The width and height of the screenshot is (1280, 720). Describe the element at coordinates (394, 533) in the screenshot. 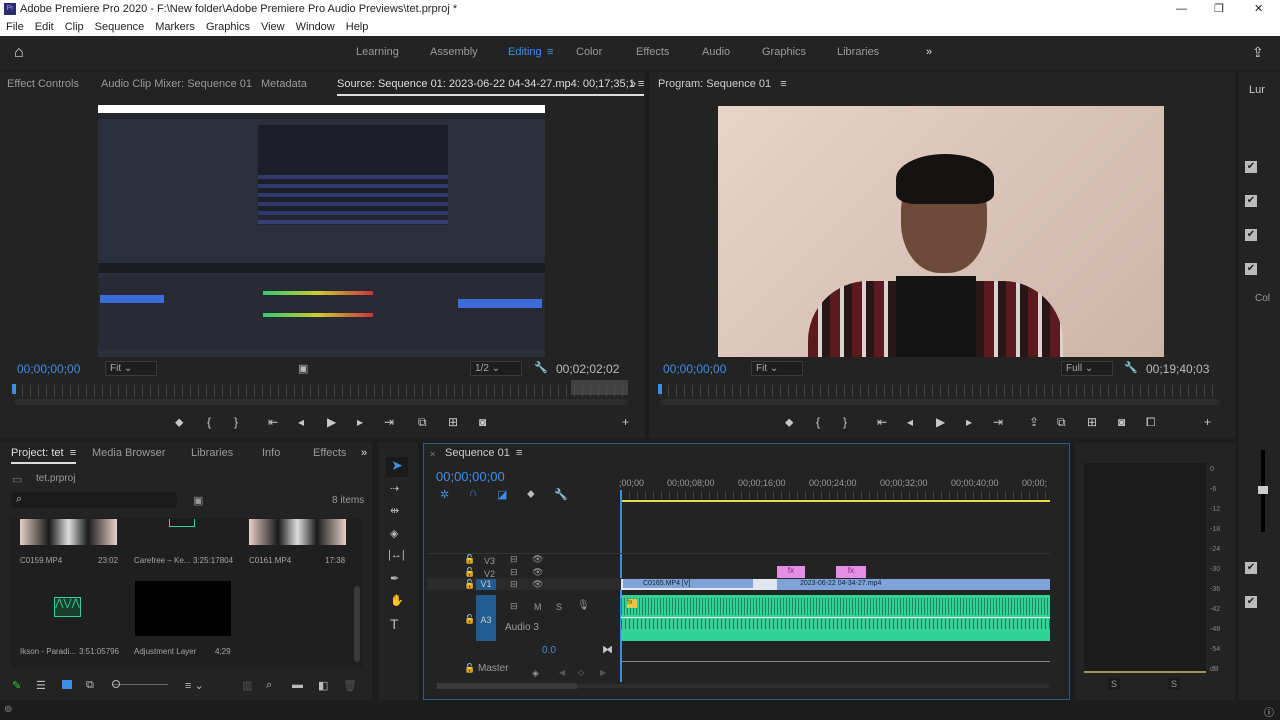

I see `razor-tool-icon: ◈` at that location.